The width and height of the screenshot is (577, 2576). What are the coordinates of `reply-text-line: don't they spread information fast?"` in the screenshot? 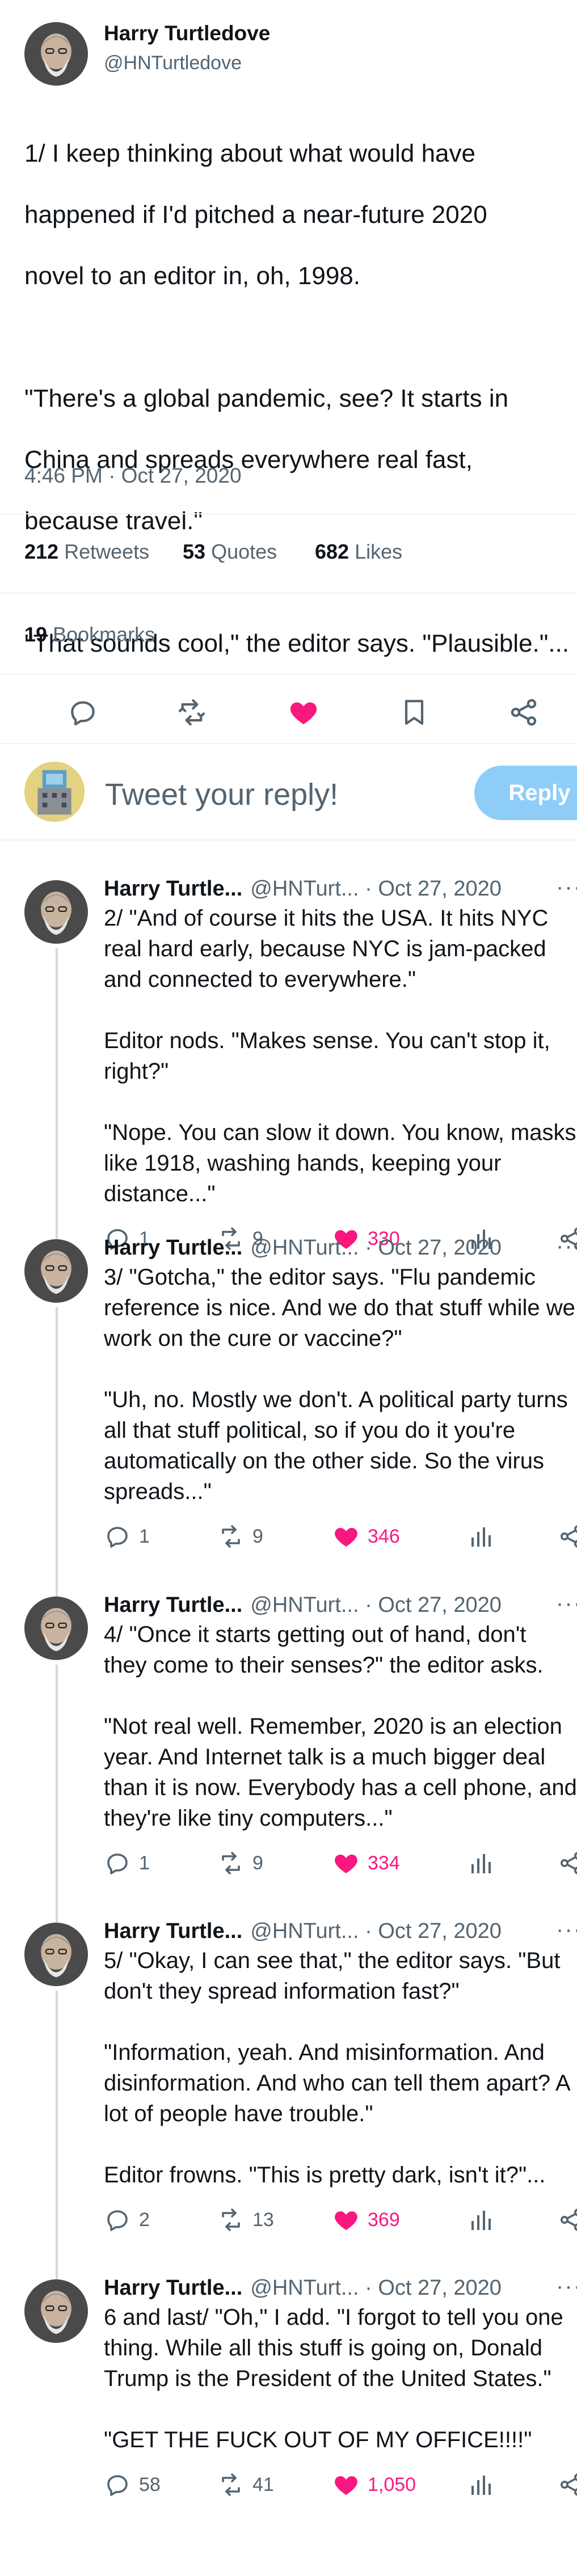 It's located at (282, 1991).